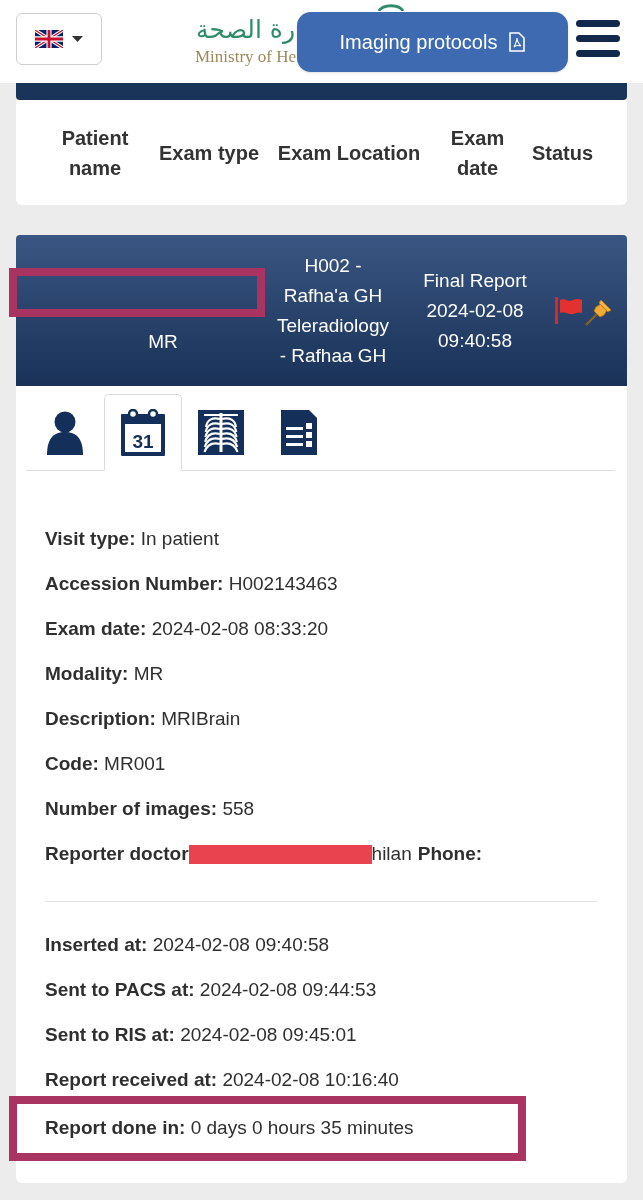 Image resolution: width=643 pixels, height=1200 pixels. Describe the element at coordinates (187, 629) in the screenshot. I see `detail-field: Exam date: 2024-02-08 08:33:20` at that location.